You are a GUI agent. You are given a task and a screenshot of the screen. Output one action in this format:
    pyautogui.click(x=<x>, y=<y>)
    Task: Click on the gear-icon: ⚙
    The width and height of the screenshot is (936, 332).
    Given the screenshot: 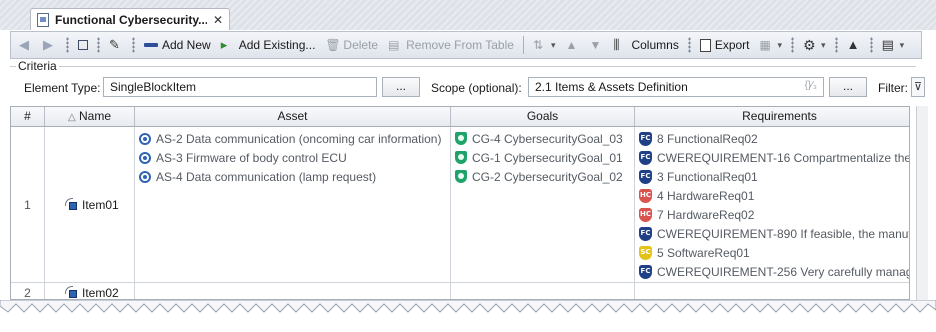 What is the action you would take?
    pyautogui.click(x=809, y=45)
    